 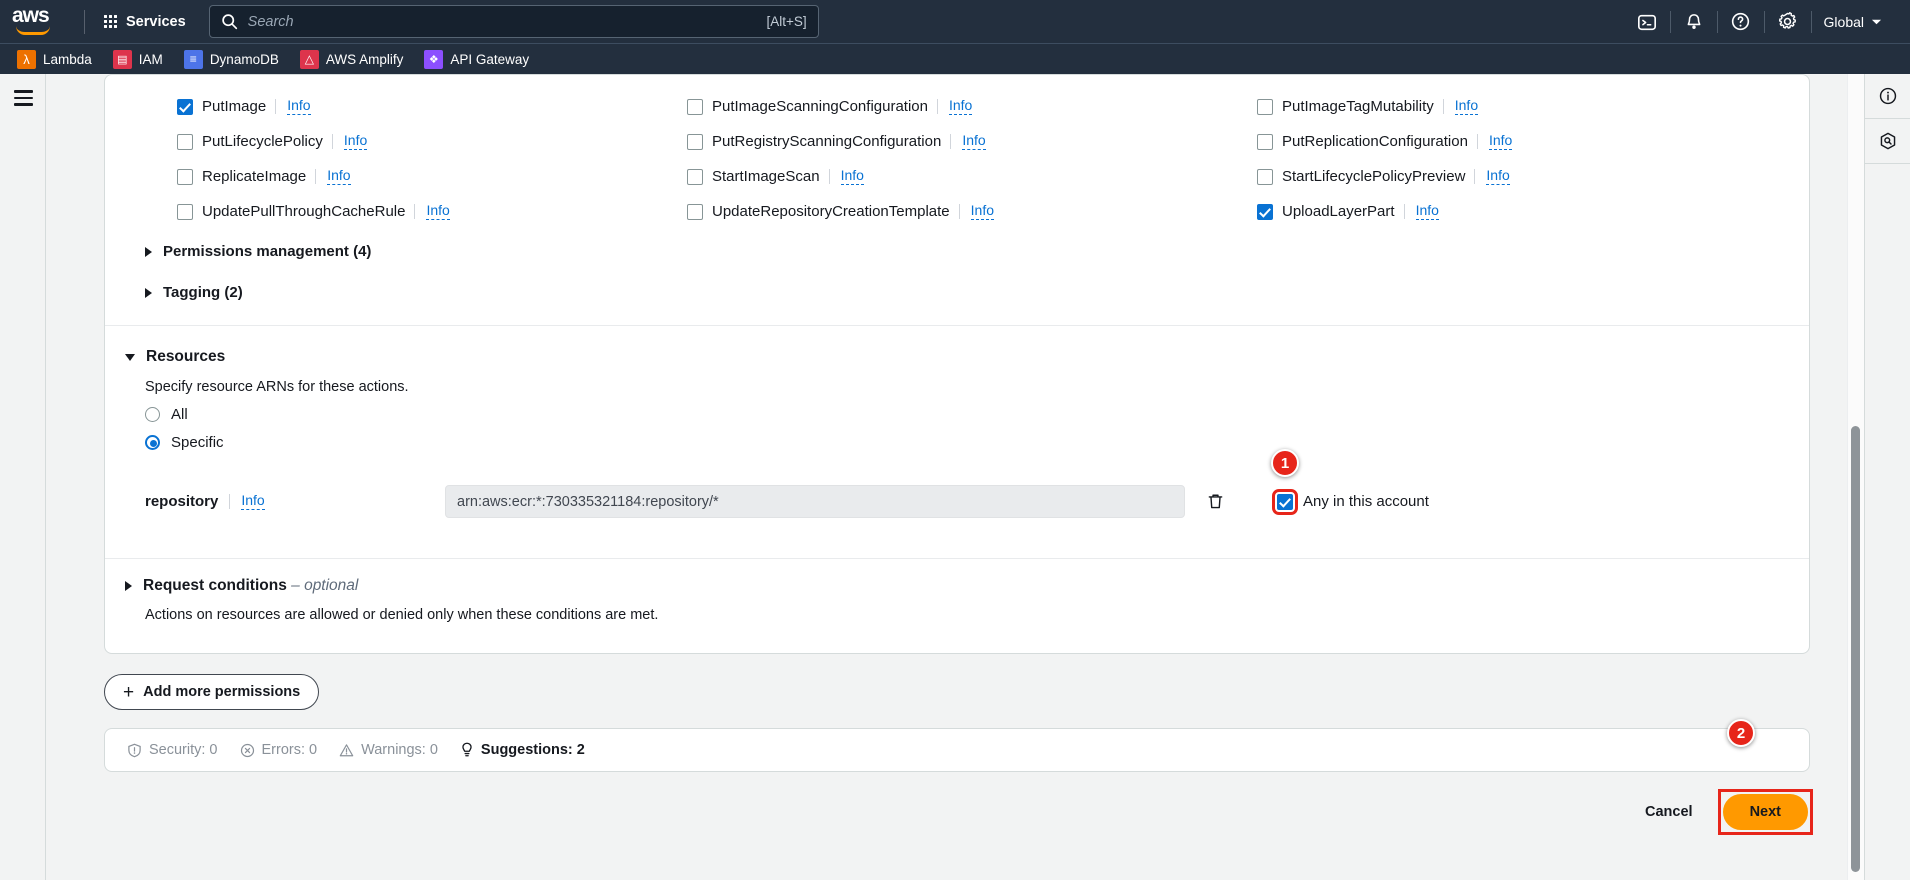 What do you see at coordinates (172, 750) in the screenshot?
I see `status-security: Security: 0` at bounding box center [172, 750].